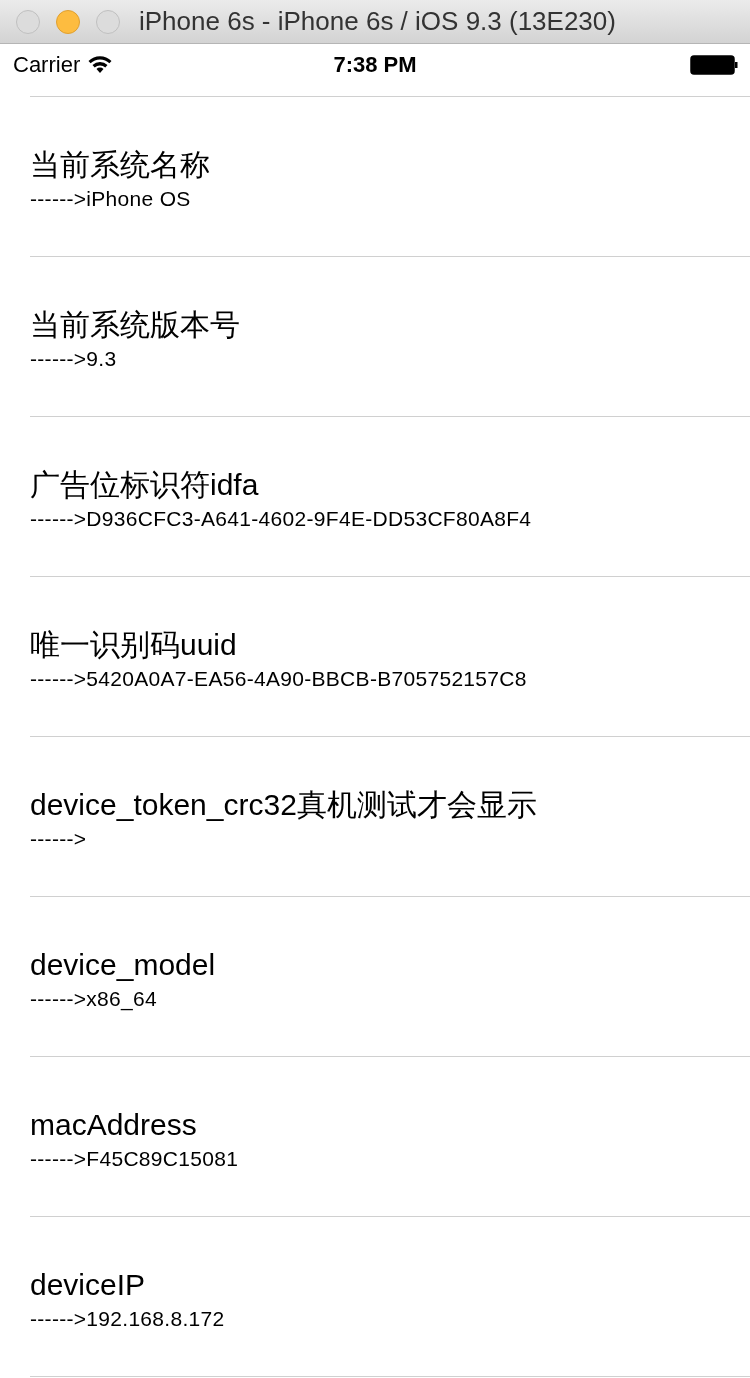 The height and width of the screenshot is (1378, 750). What do you see at coordinates (114, 1125) in the screenshot?
I see `row-title: macAddress` at bounding box center [114, 1125].